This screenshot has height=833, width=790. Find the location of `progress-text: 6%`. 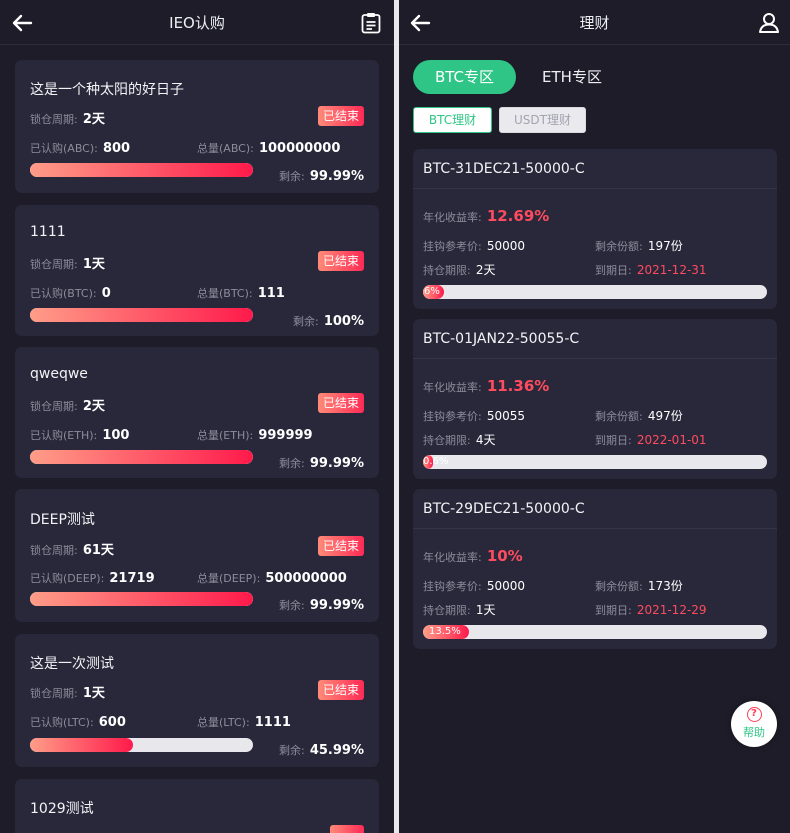

progress-text: 6% is located at coordinates (432, 291).